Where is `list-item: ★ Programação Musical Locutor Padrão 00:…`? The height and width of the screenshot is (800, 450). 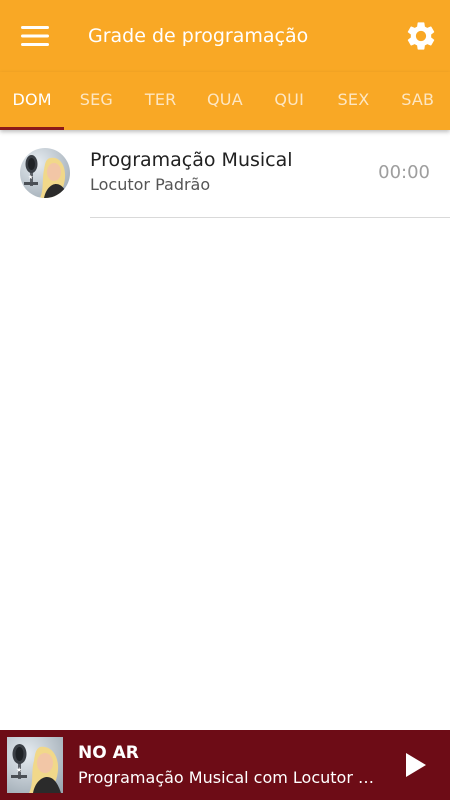 list-item: ★ Programação Musical Locutor Padrão 00:… is located at coordinates (225, 174).